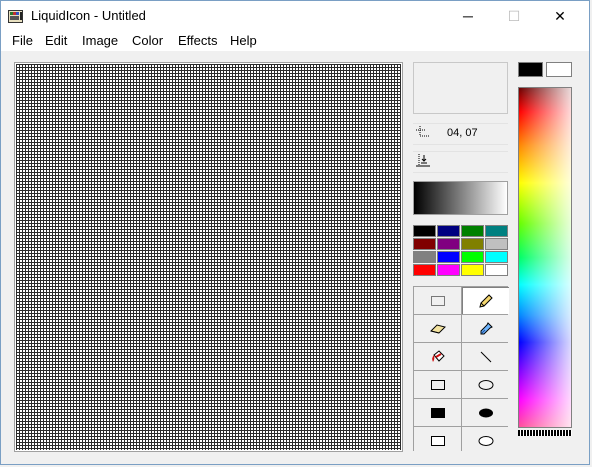 This screenshot has height=467, width=592. I want to click on minimize-button: ─, so click(468, 16).